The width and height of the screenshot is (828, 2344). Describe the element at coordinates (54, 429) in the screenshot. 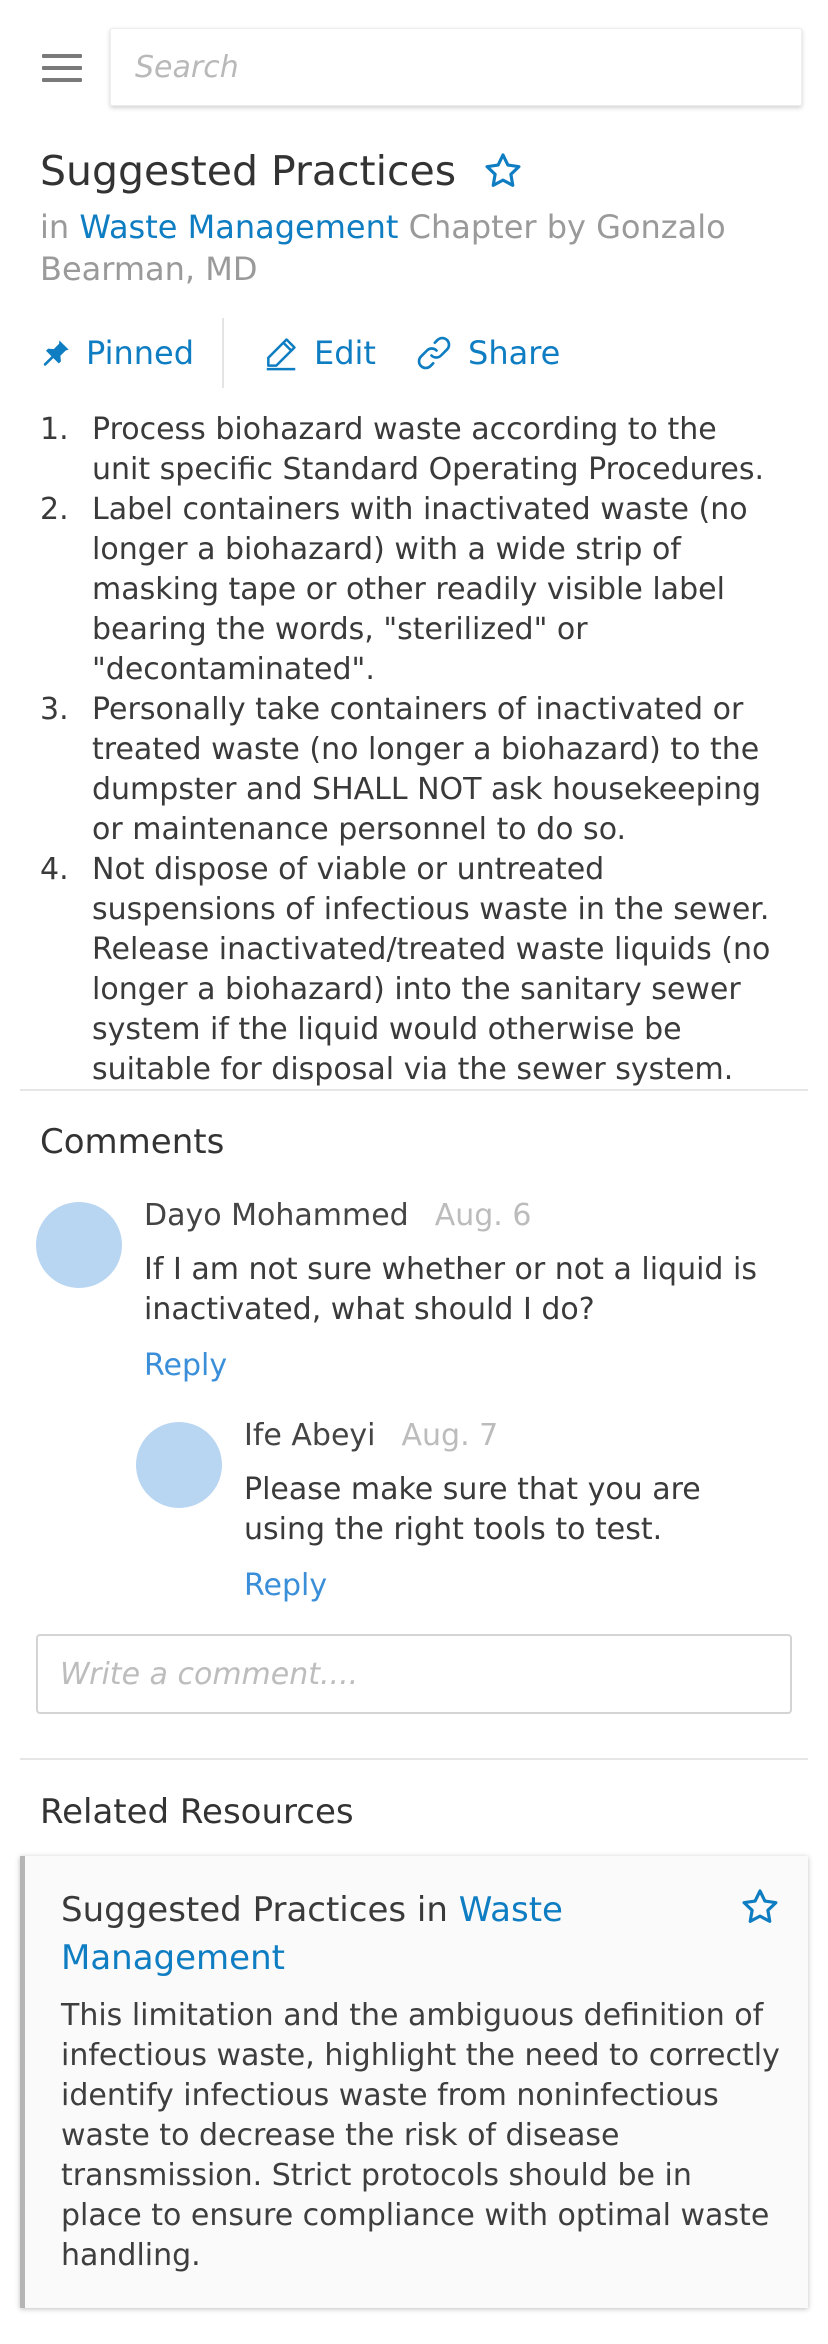

I see `list-number: 1.` at that location.